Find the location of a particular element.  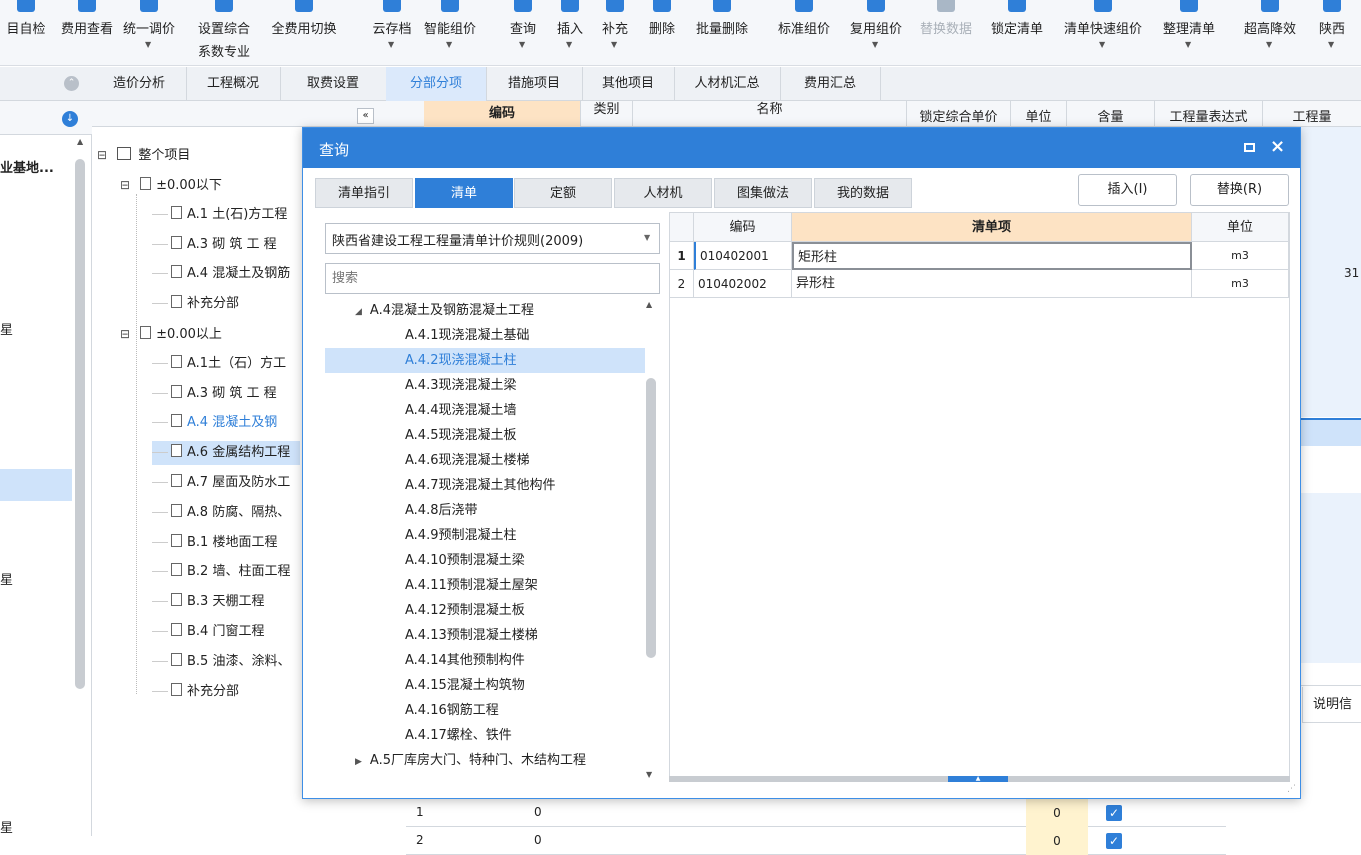

toolbar-button-12: 标准组价 is located at coordinates (804, 33).